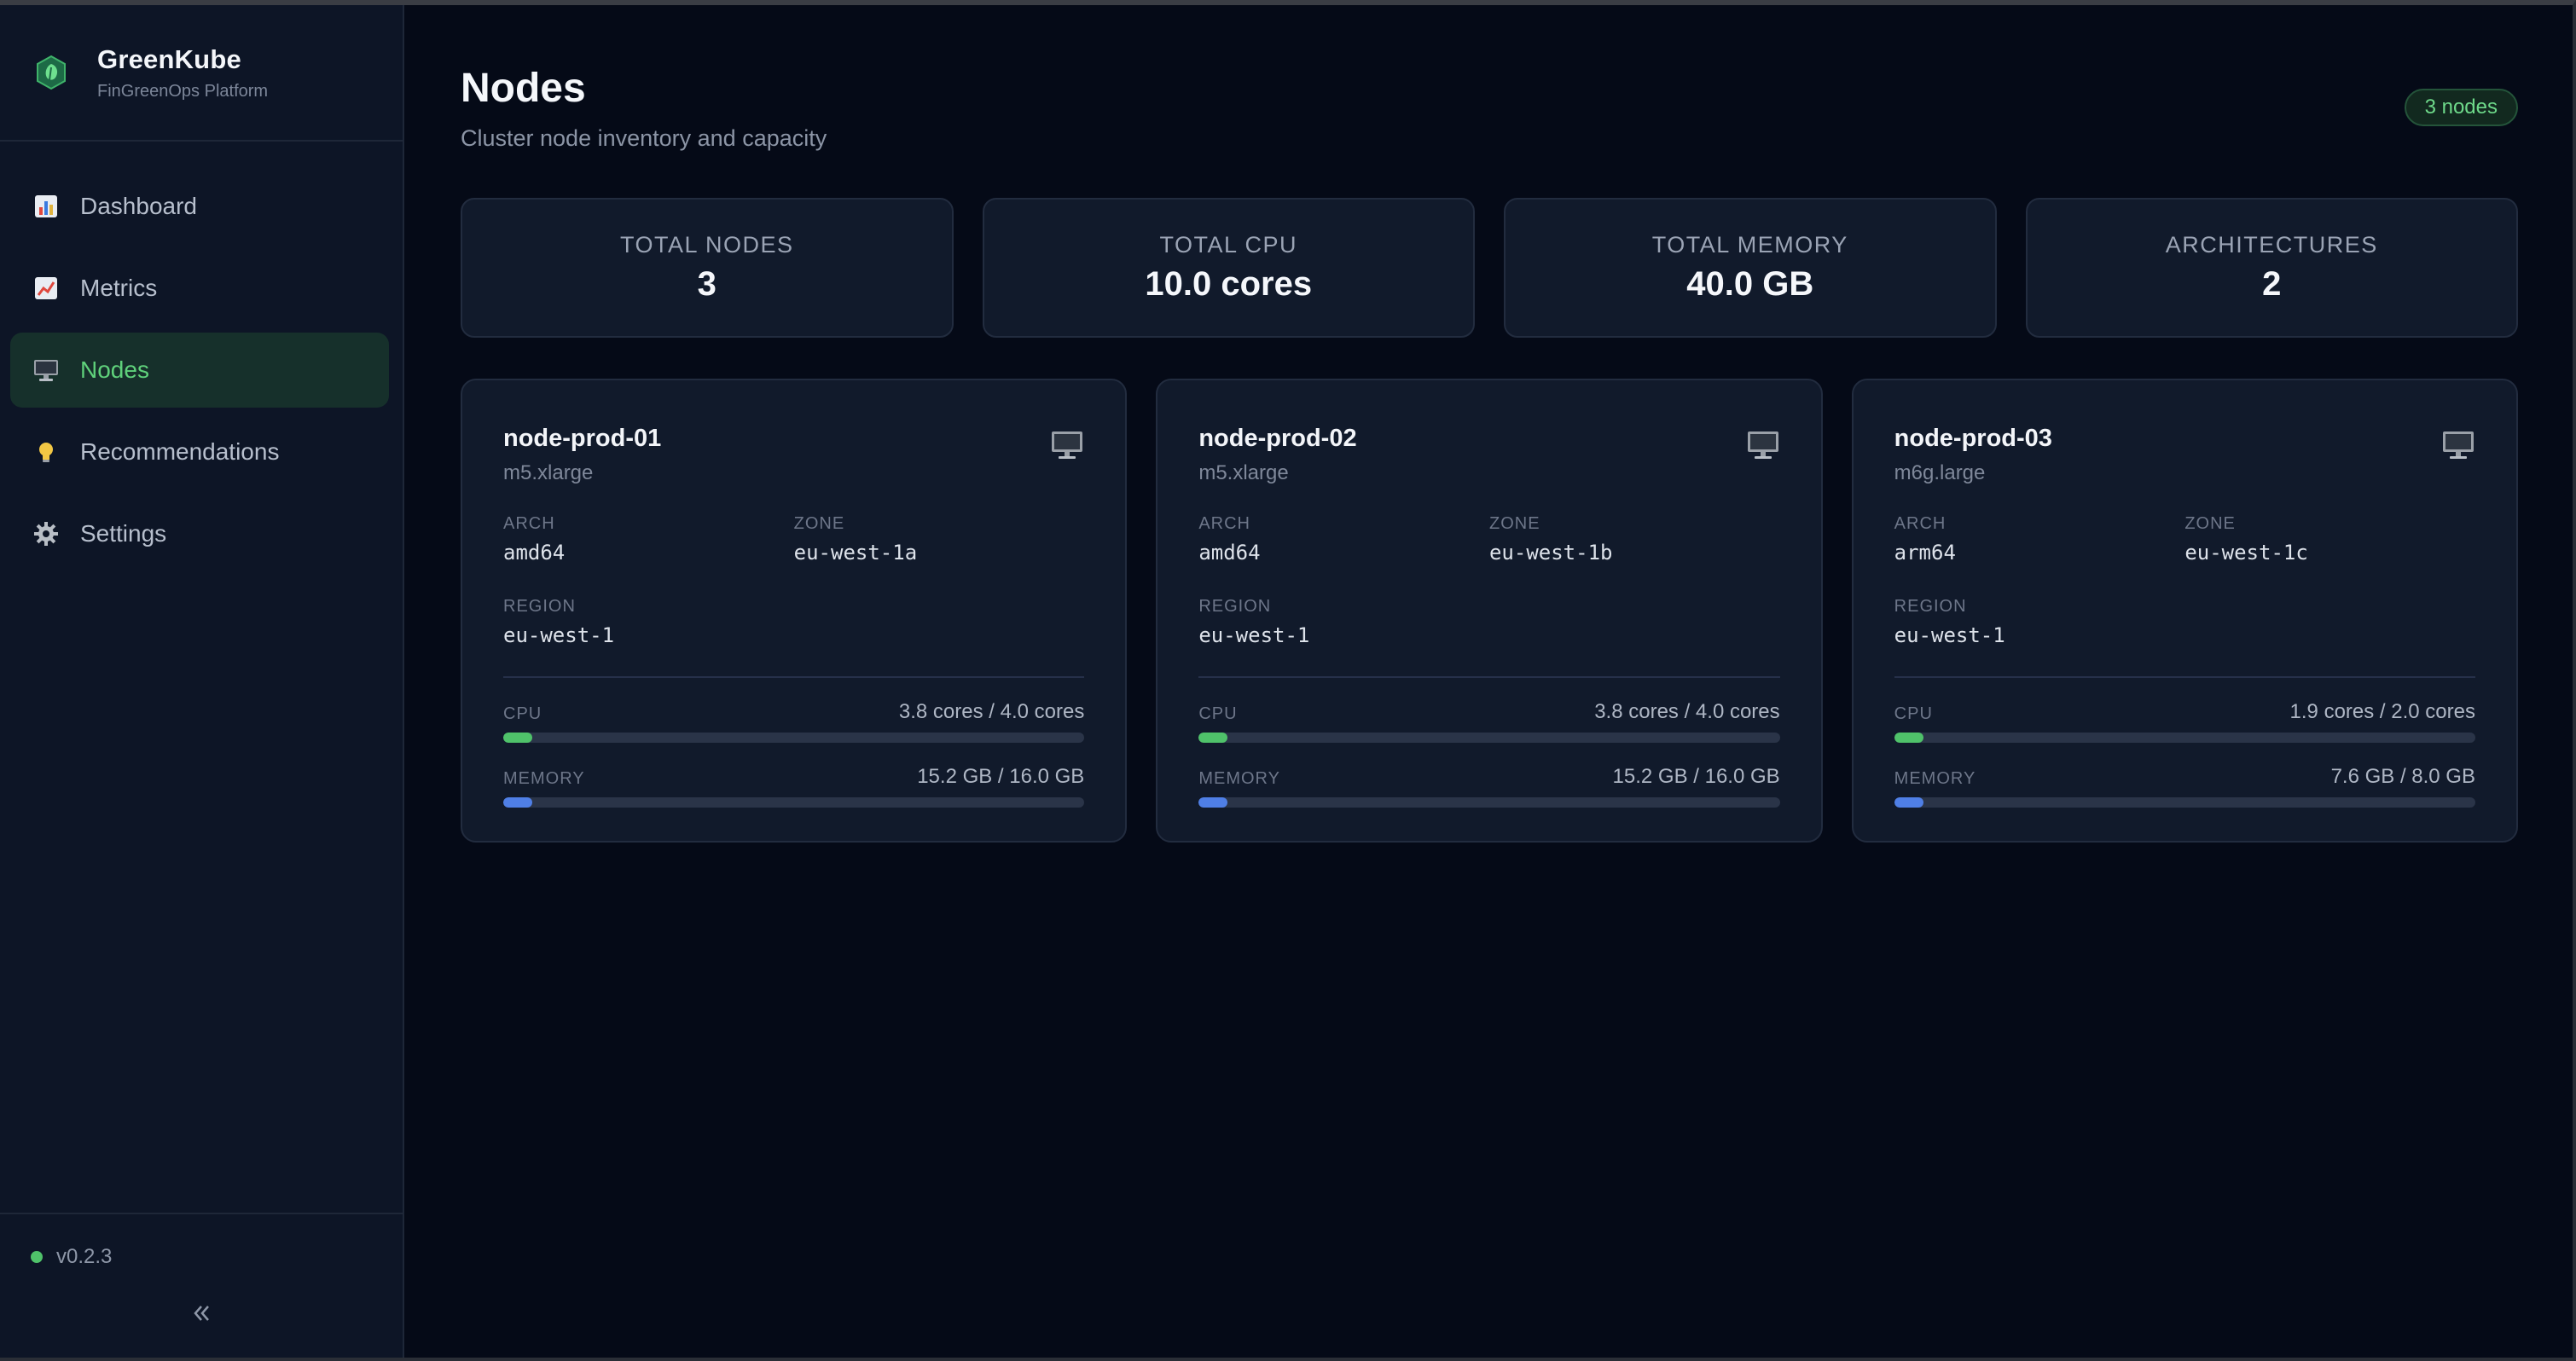 Image resolution: width=2576 pixels, height=1361 pixels. What do you see at coordinates (51, 72) in the screenshot?
I see `greenkube-logo-icon` at bounding box center [51, 72].